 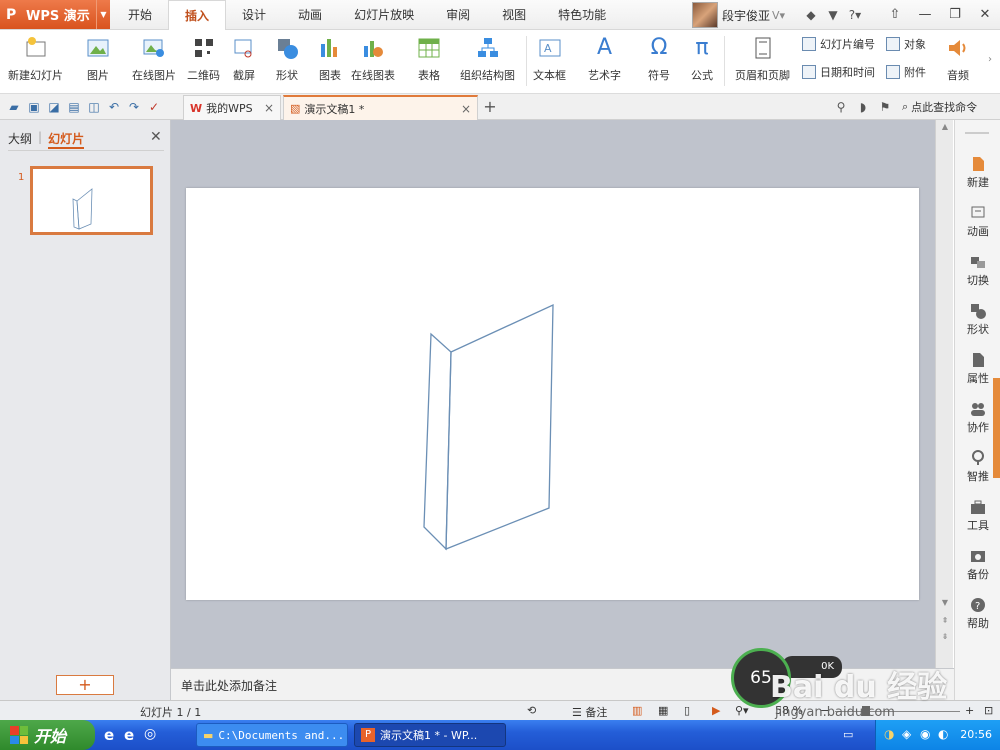 What do you see at coordinates (848, 734) in the screenshot?
I see `keyboard-icon: ▭` at bounding box center [848, 734].